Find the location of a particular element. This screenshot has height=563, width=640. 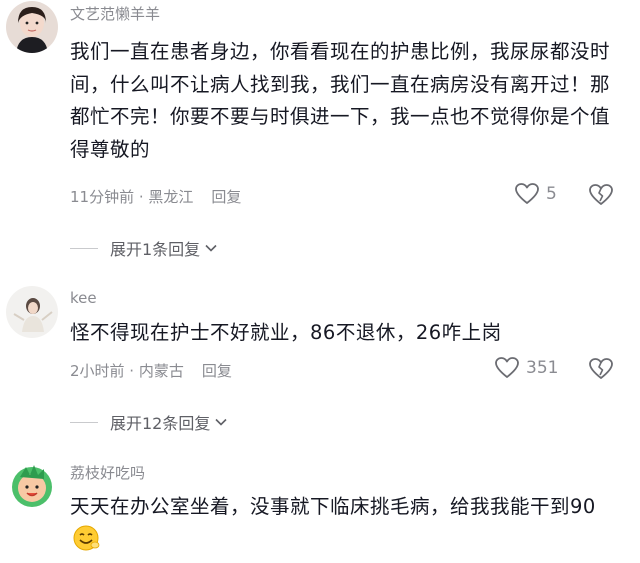

like-count: 5 is located at coordinates (551, 194).